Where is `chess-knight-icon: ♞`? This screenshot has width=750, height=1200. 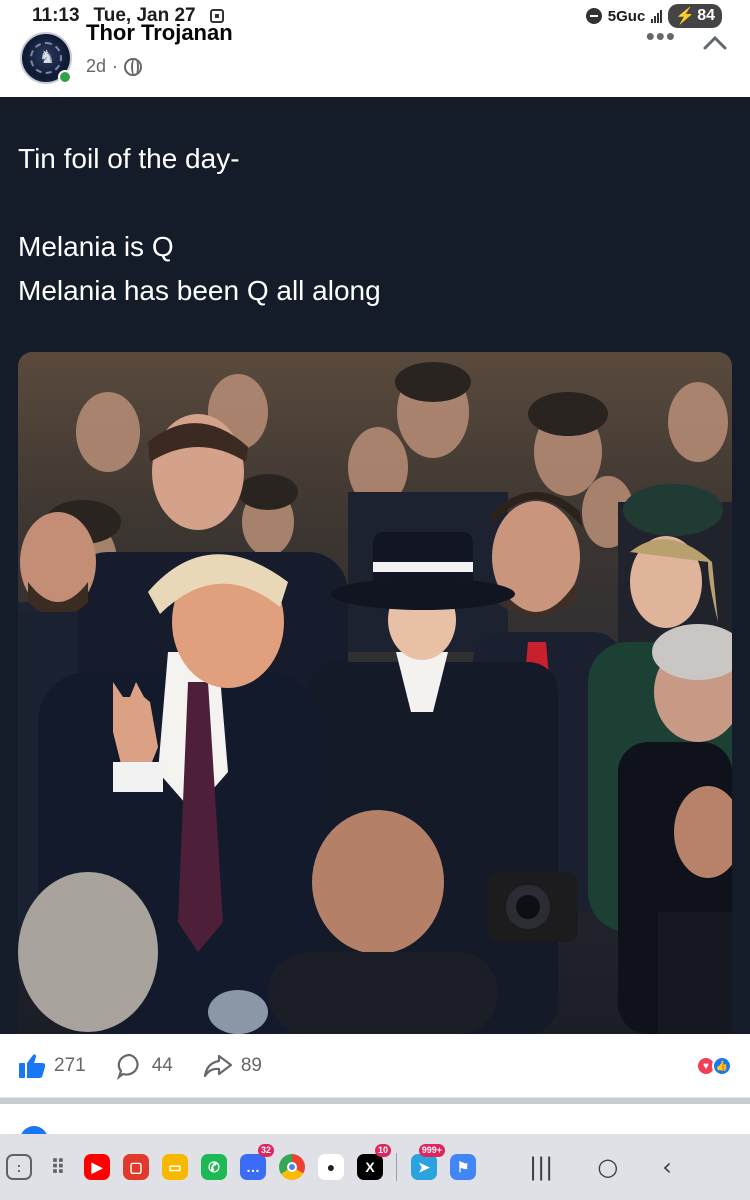
chess-knight-icon: ♞ is located at coordinates (47, 57).